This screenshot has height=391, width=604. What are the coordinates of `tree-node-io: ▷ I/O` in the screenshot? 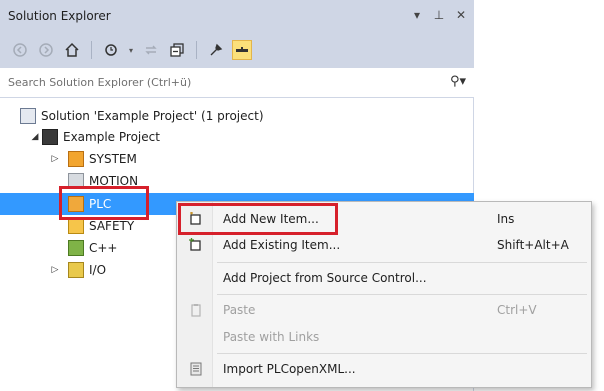 It's located at (77, 270).